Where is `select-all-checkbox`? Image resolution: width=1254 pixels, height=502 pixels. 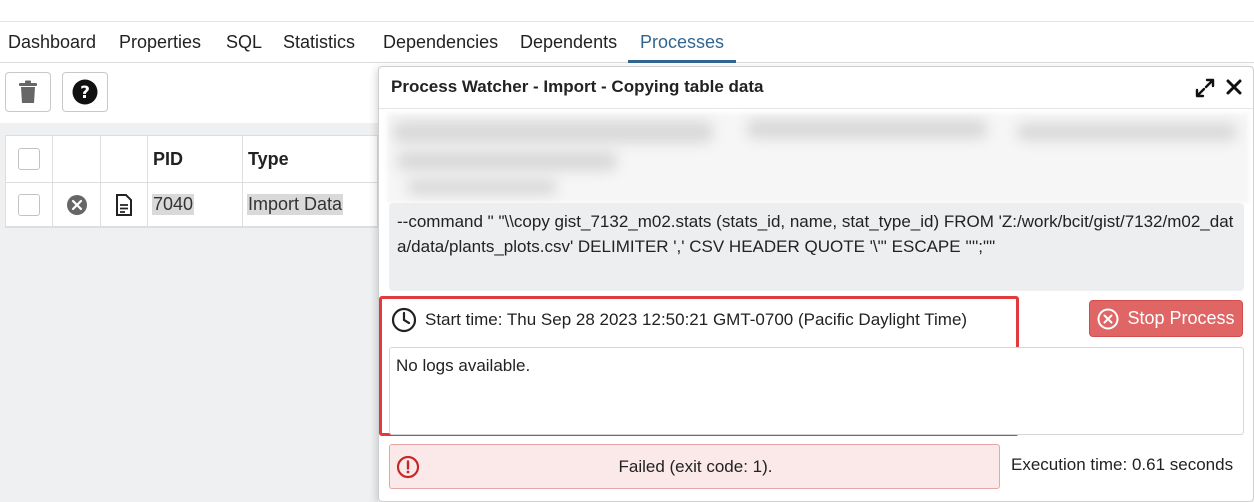
select-all-checkbox is located at coordinates (29, 159).